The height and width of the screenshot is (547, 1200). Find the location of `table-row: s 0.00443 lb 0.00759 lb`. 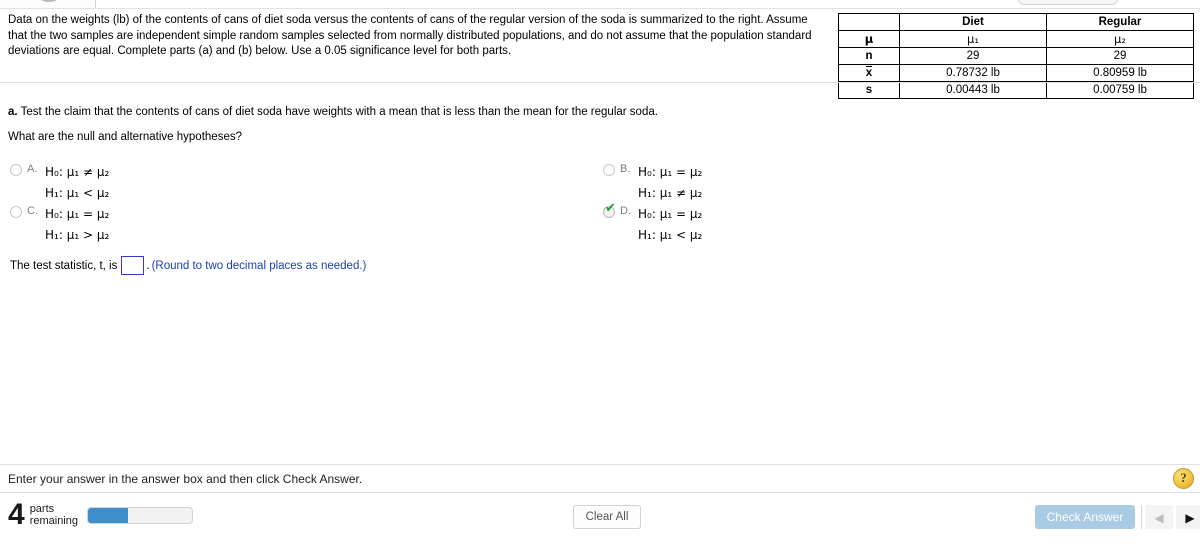

table-row: s 0.00443 lb 0.00759 lb is located at coordinates (1016, 90).